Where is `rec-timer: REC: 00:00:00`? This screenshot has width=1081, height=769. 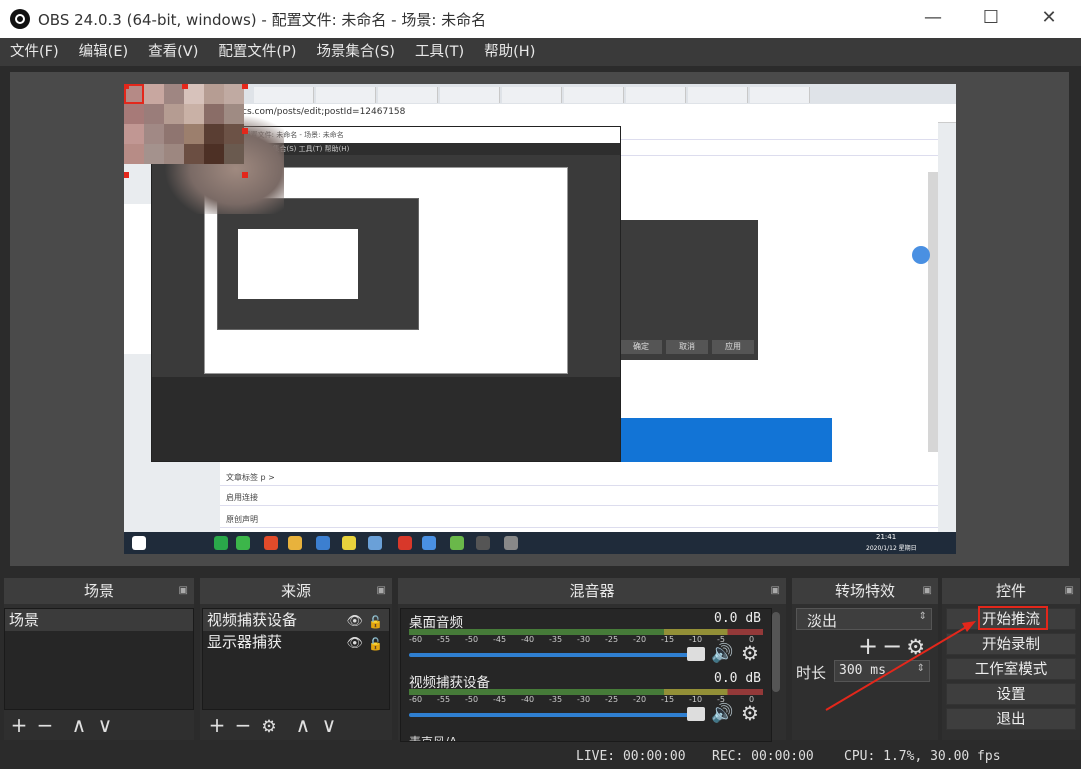 rec-timer: REC: 00:00:00 is located at coordinates (763, 756).